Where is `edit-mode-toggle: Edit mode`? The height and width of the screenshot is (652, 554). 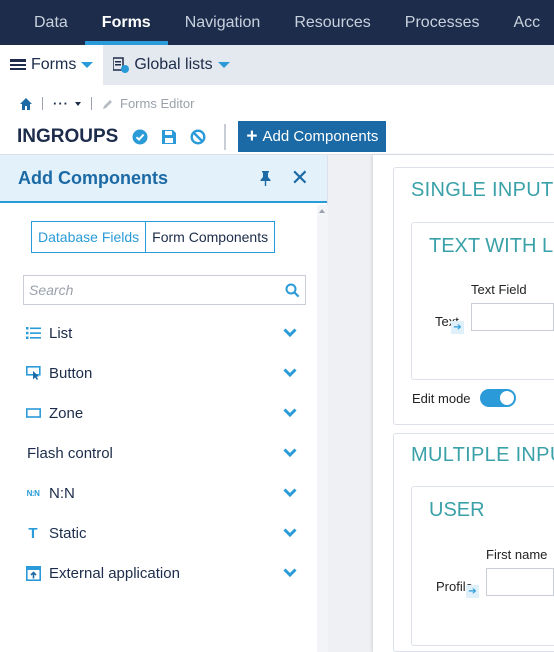 edit-mode-toggle: Edit mode is located at coordinates (464, 398).